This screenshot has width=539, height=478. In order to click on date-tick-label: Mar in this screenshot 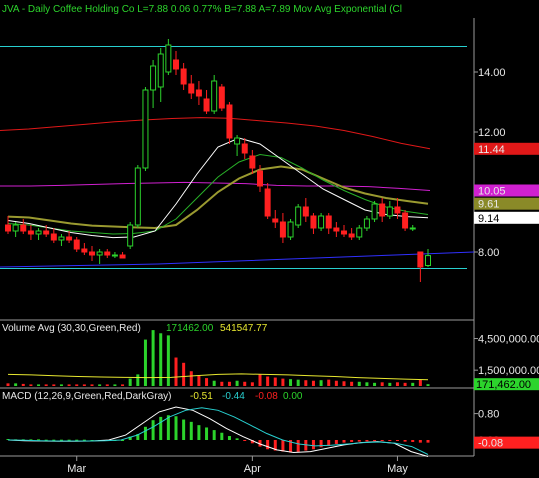, I will do `click(76, 469)`.